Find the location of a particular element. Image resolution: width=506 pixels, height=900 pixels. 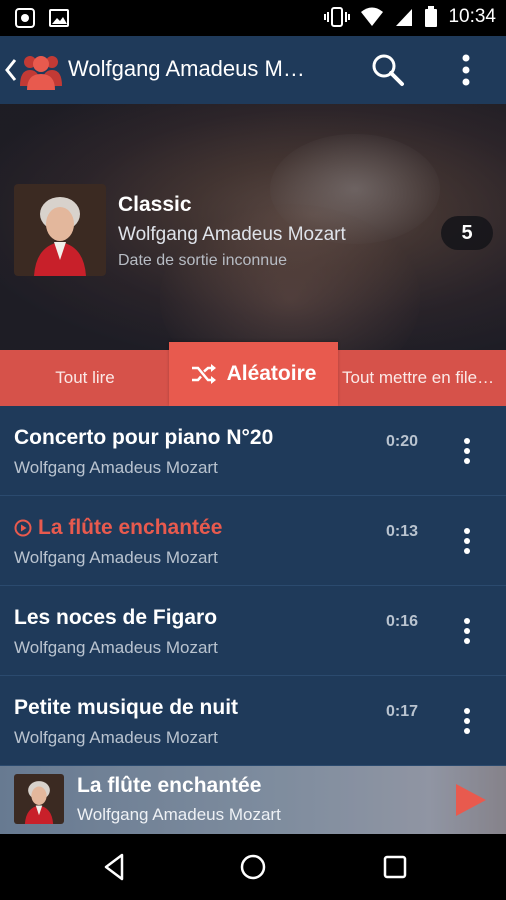

shuffle-label: Aléatoire is located at coordinates (271, 373).